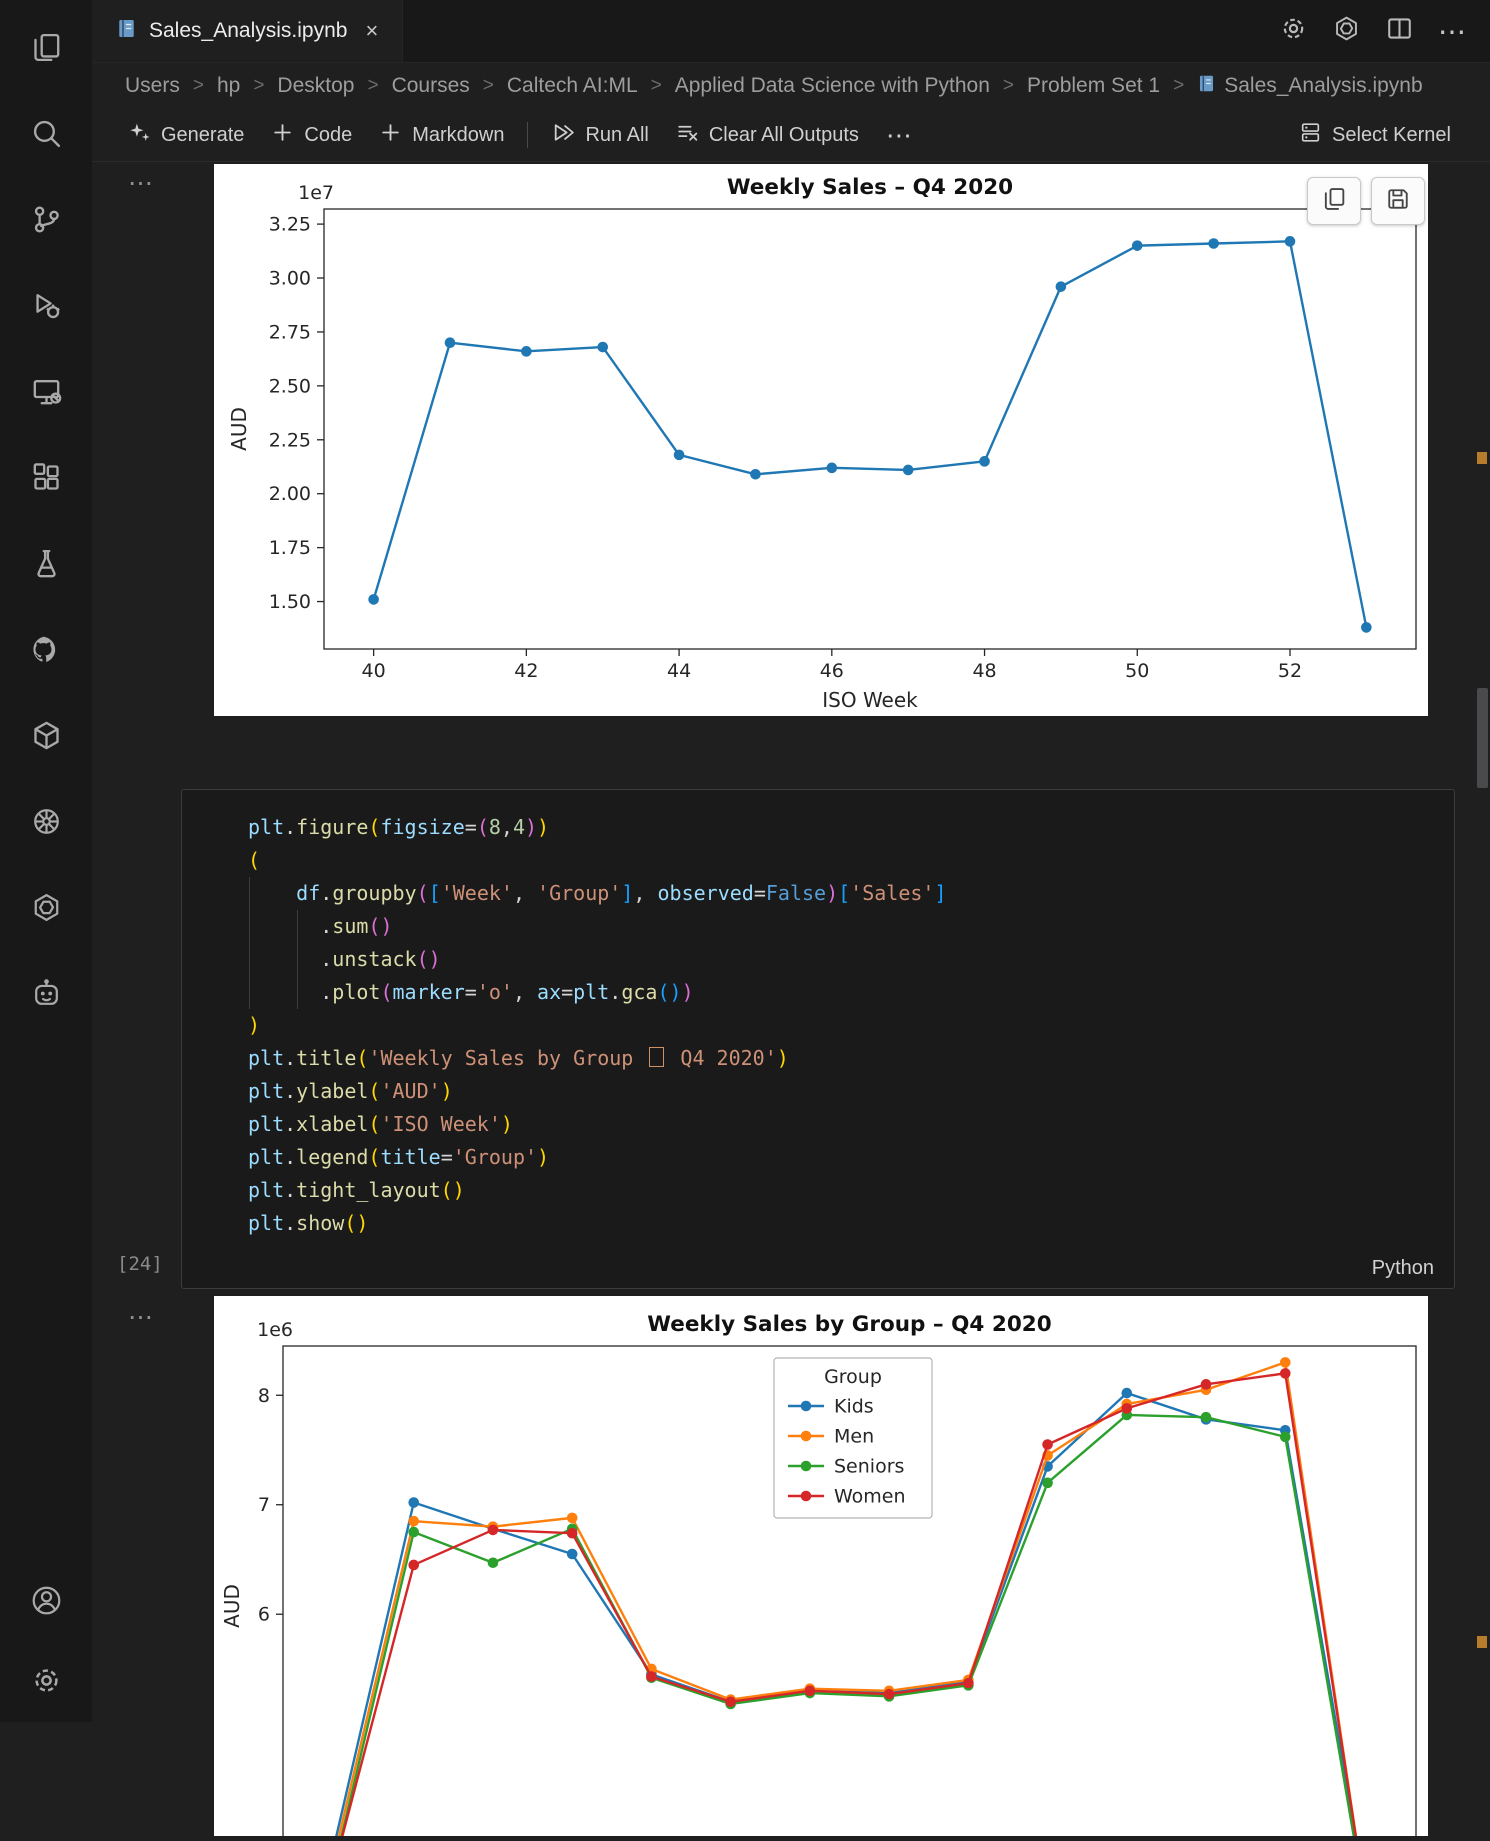 The image size is (1490, 1841). I want to click on kubernetes-icon, so click(46, 821).